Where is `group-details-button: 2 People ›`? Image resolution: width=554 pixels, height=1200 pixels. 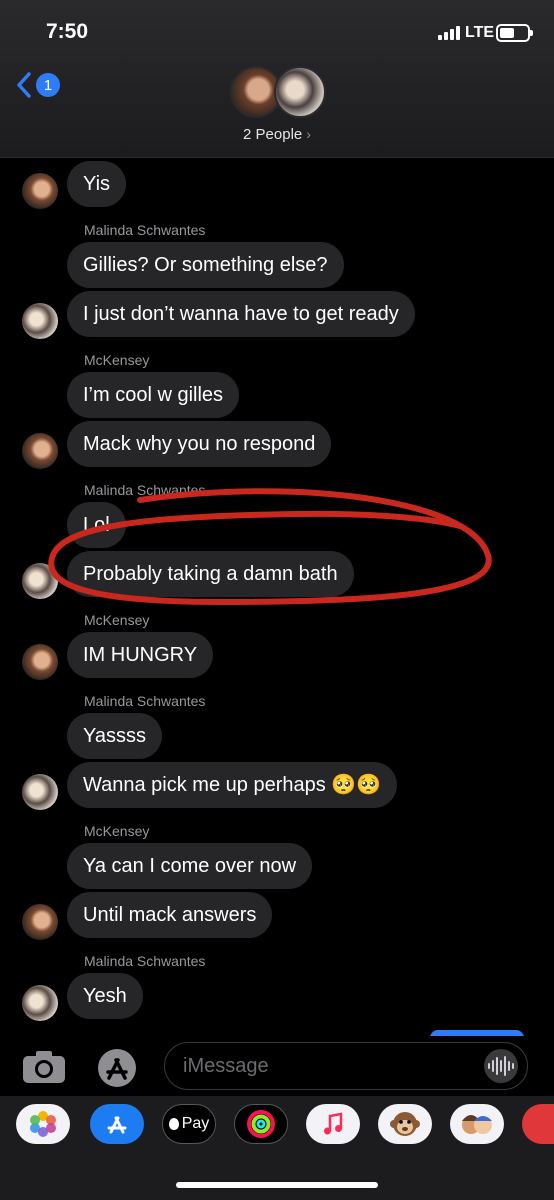
group-details-button: 2 People › is located at coordinates (277, 134).